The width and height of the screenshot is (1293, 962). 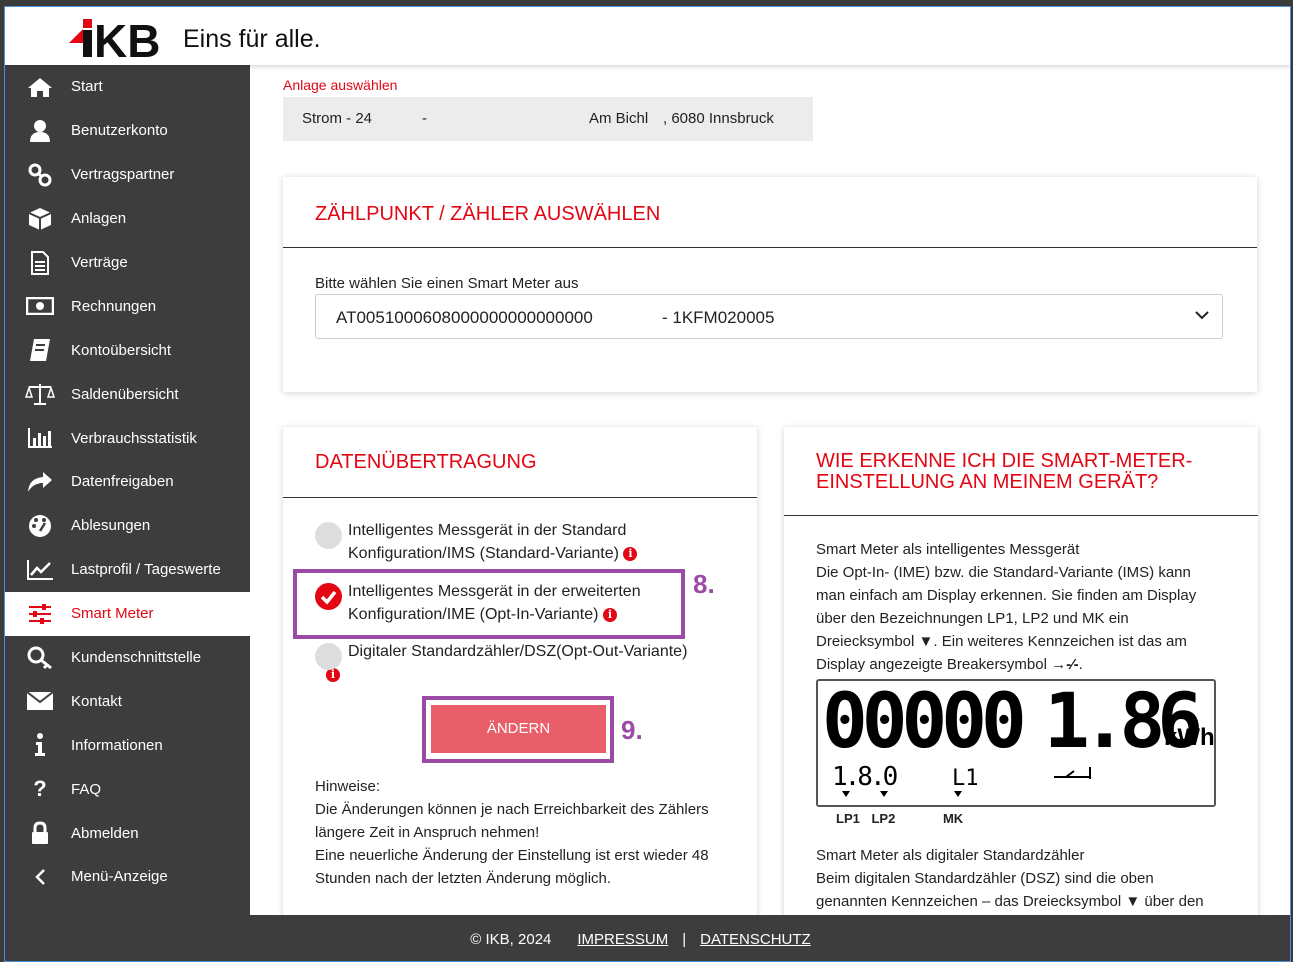 What do you see at coordinates (40, 394) in the screenshot?
I see `scale-icon` at bounding box center [40, 394].